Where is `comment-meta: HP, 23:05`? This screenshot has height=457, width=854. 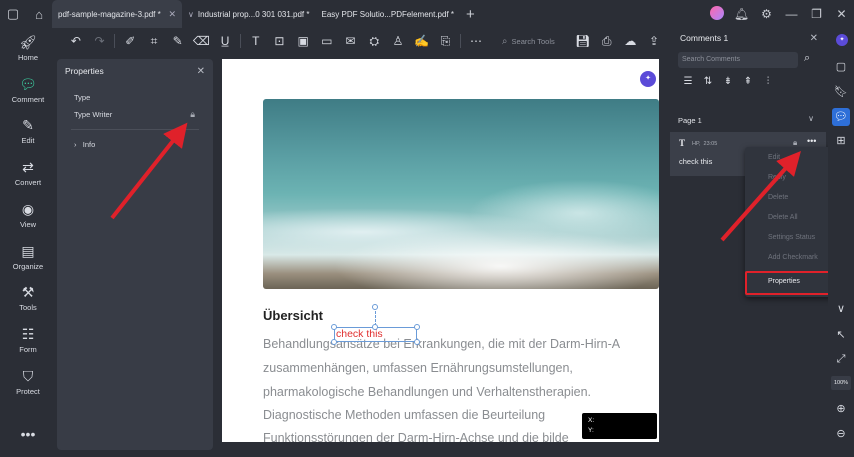
comment-meta: HP, 23:05 is located at coordinates (705, 144).